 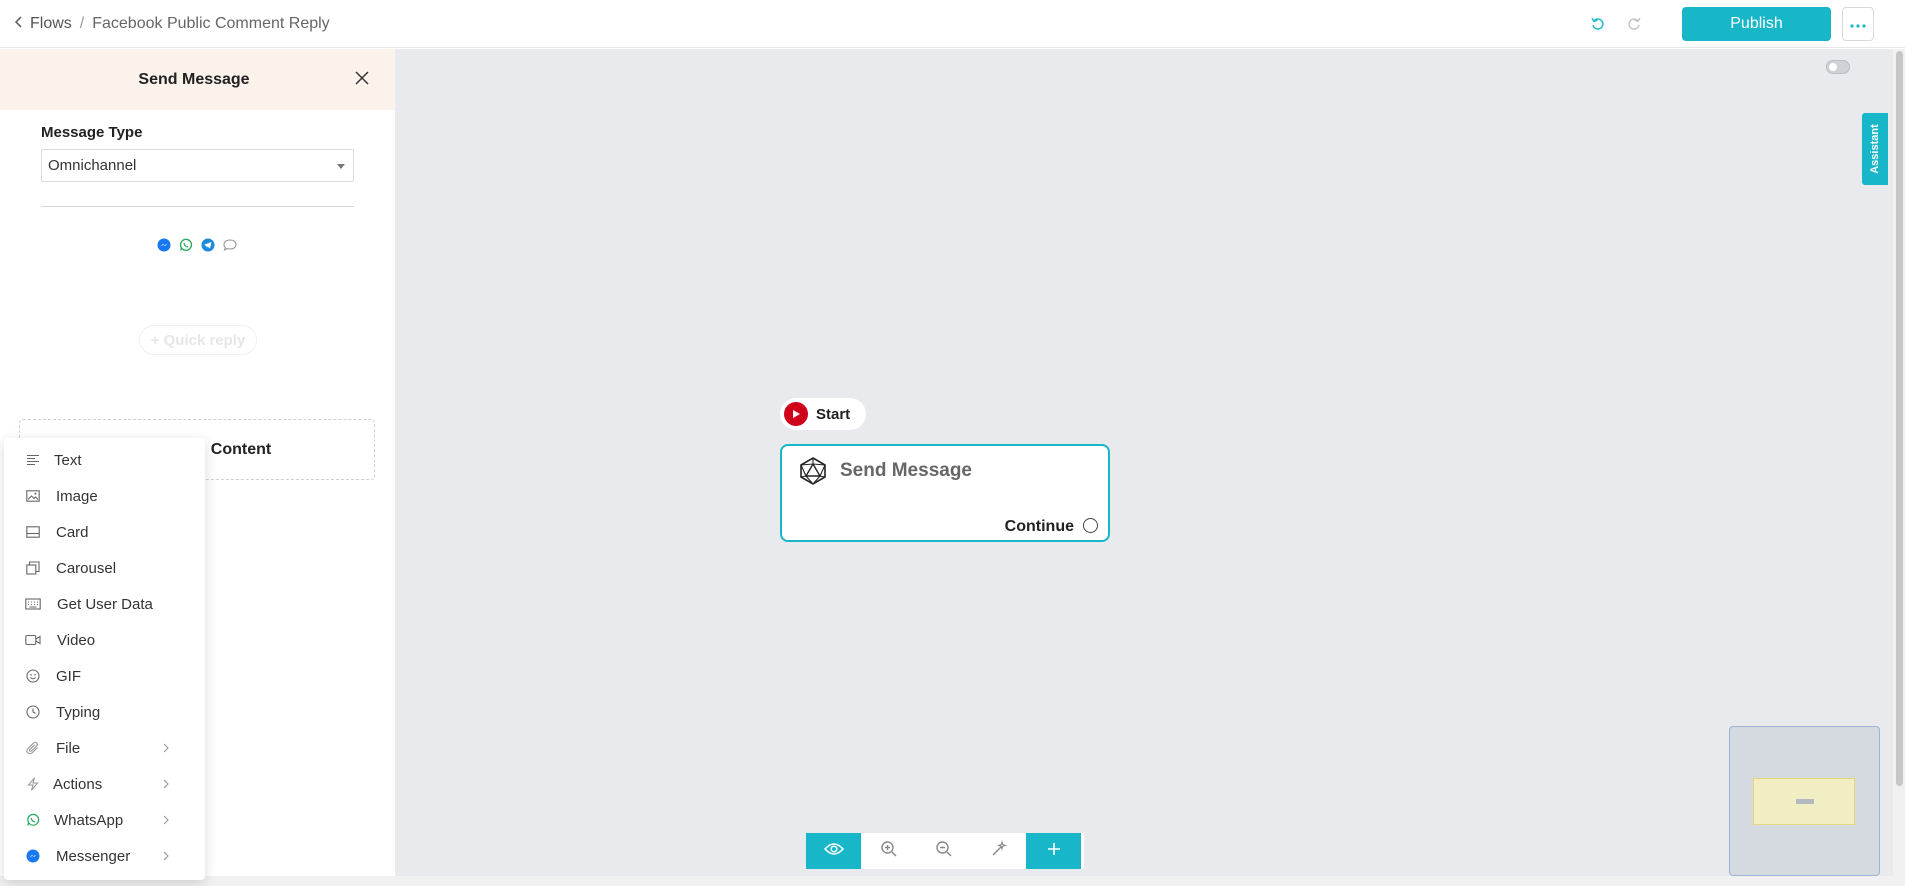 I want to click on zoom-in-icon, so click(x=889, y=851).